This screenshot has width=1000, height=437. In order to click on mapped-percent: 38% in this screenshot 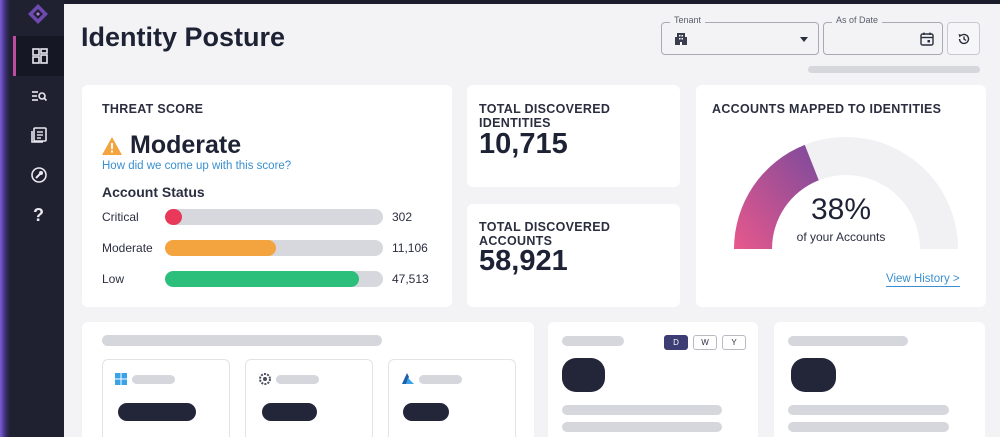, I will do `click(841, 209)`.